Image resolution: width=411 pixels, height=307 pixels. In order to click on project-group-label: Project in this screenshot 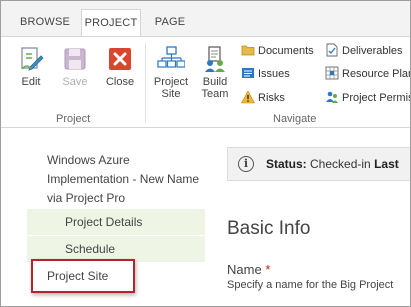, I will do `click(73, 119)`.